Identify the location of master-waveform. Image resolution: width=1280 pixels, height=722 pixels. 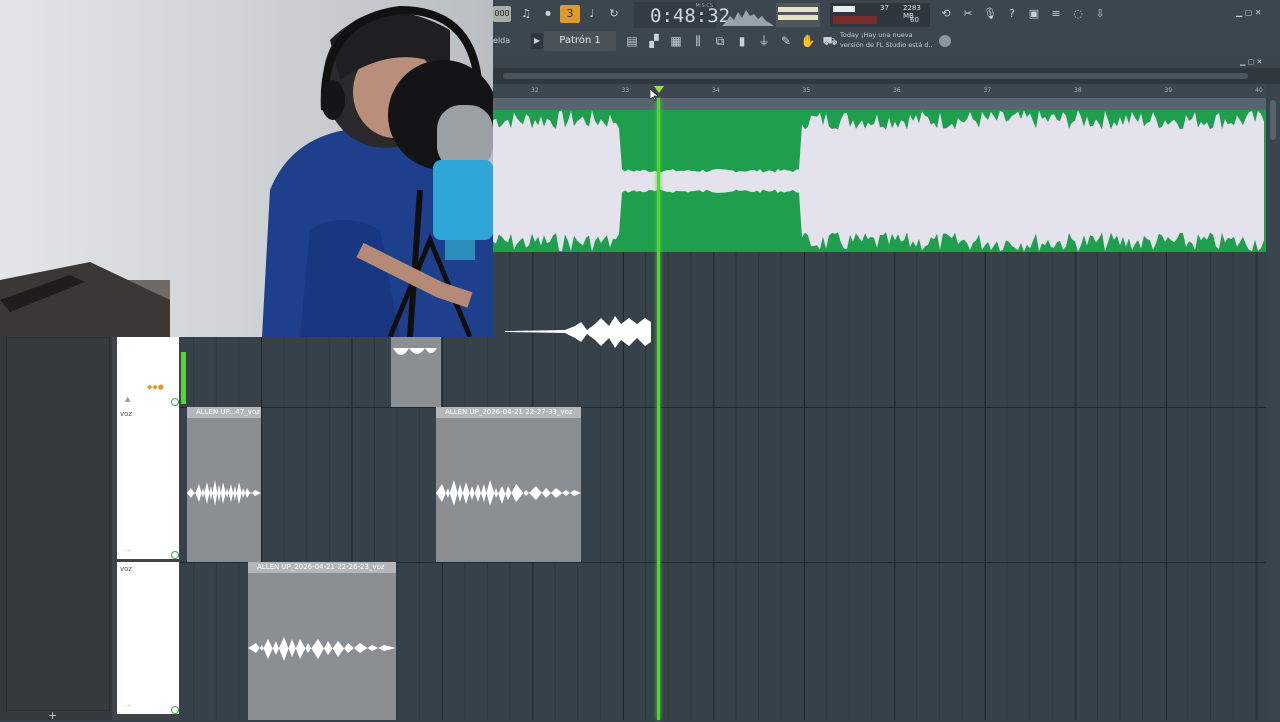
(879, 181).